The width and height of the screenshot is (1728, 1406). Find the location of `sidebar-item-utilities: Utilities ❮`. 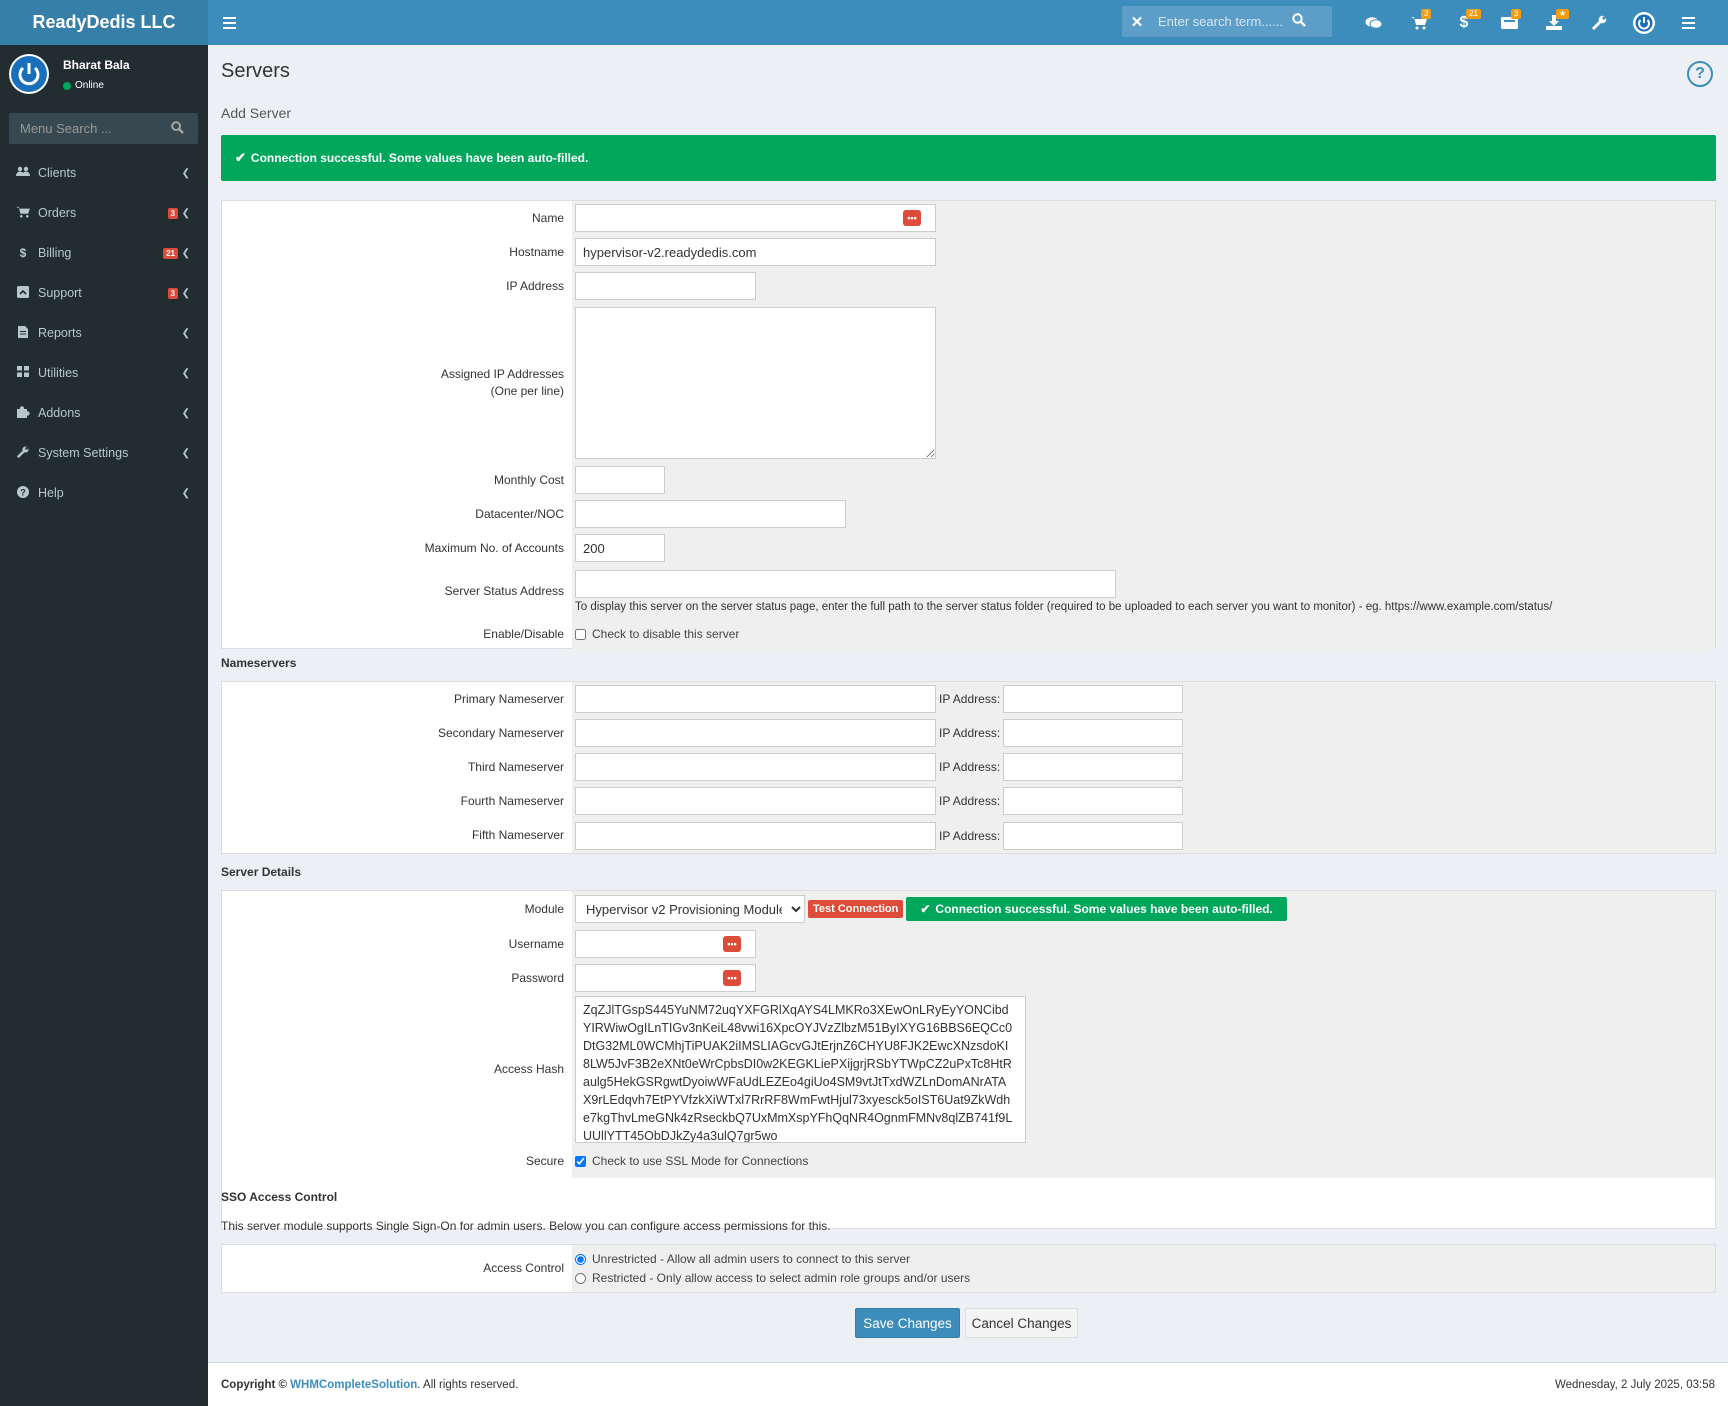

sidebar-item-utilities: Utilities ❮ is located at coordinates (104, 373).